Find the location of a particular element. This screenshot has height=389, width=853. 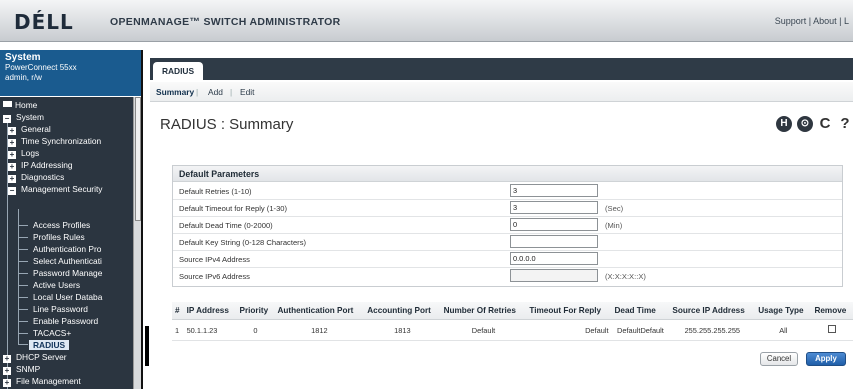

cell-acct-port: 1813 is located at coordinates (402, 330).